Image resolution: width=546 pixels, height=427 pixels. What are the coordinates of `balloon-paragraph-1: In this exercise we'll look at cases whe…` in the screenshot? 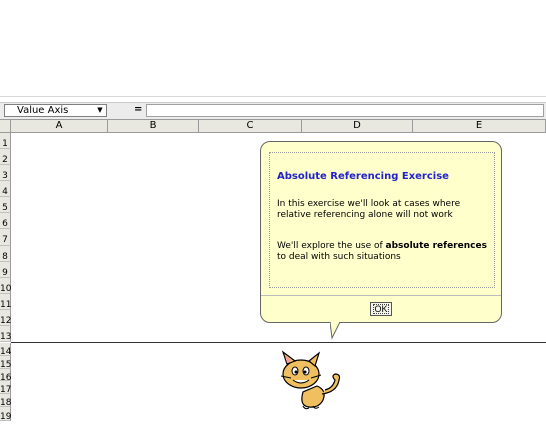 It's located at (369, 209).